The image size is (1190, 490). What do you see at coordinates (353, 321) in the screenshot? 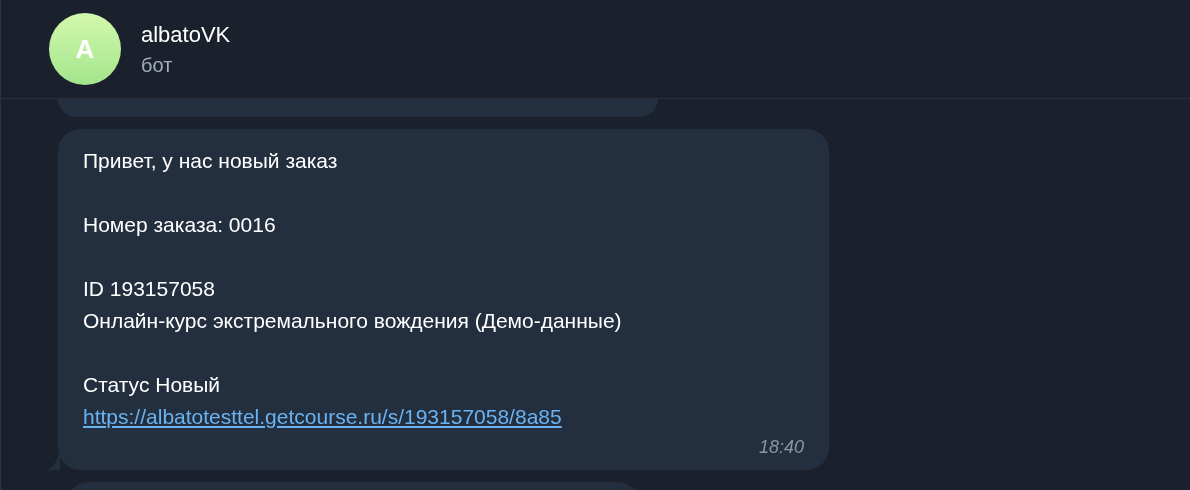
I see `message-text: Онлайн-курс экстремального вождения (Демо-данные)` at bounding box center [353, 321].